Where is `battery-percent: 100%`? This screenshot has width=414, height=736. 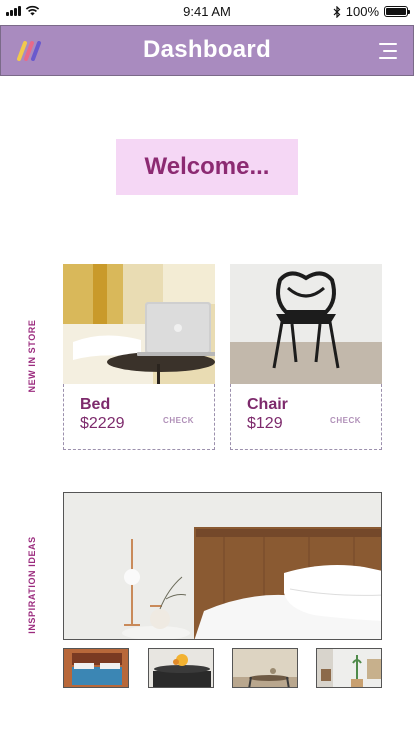 battery-percent: 100% is located at coordinates (362, 11).